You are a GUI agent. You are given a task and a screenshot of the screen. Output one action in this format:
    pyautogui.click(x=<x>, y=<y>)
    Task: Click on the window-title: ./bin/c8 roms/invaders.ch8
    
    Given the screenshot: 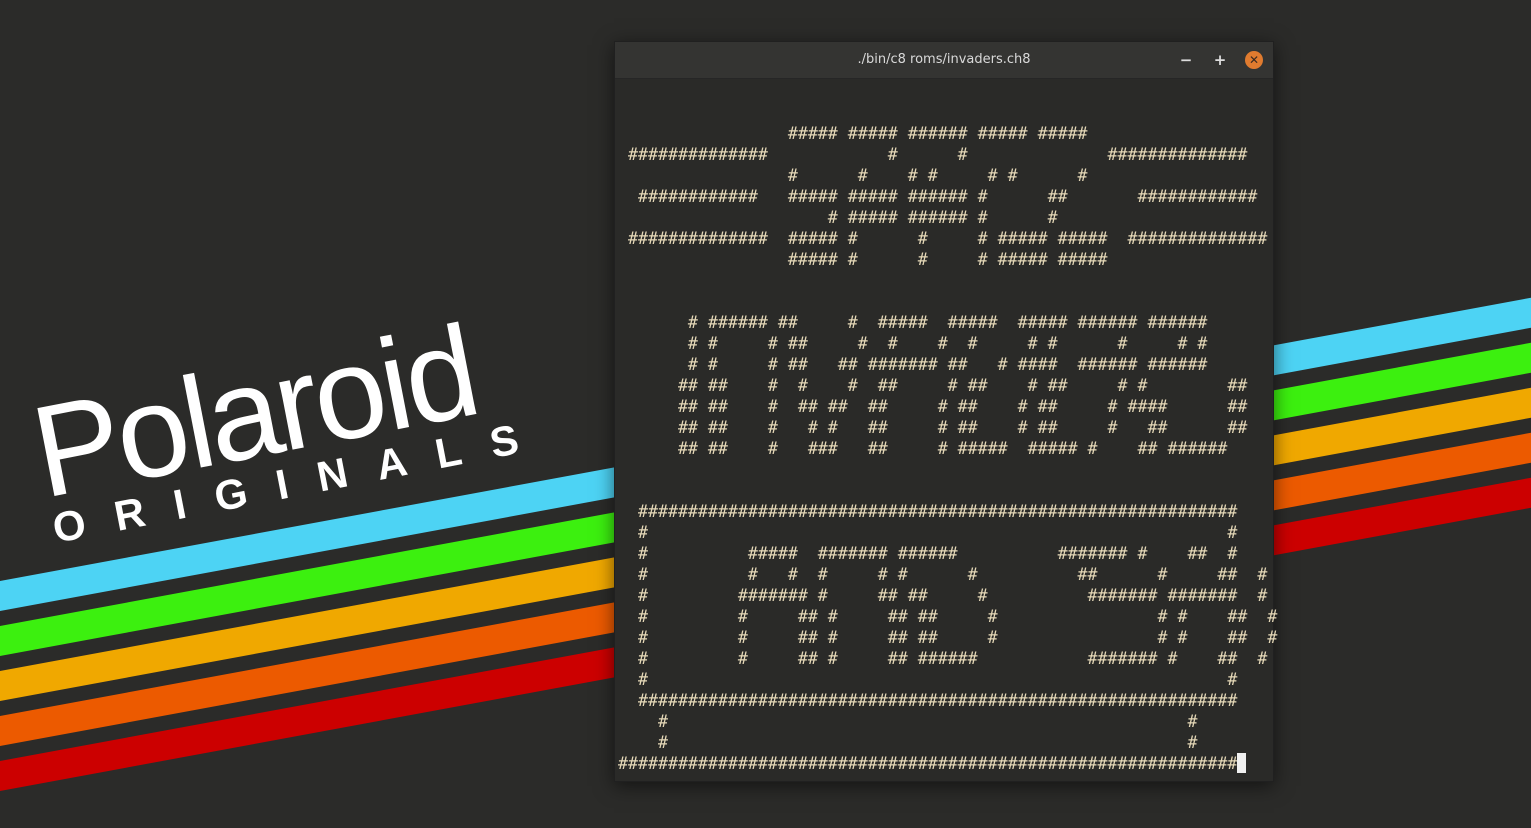 What is the action you would take?
    pyautogui.click(x=944, y=59)
    